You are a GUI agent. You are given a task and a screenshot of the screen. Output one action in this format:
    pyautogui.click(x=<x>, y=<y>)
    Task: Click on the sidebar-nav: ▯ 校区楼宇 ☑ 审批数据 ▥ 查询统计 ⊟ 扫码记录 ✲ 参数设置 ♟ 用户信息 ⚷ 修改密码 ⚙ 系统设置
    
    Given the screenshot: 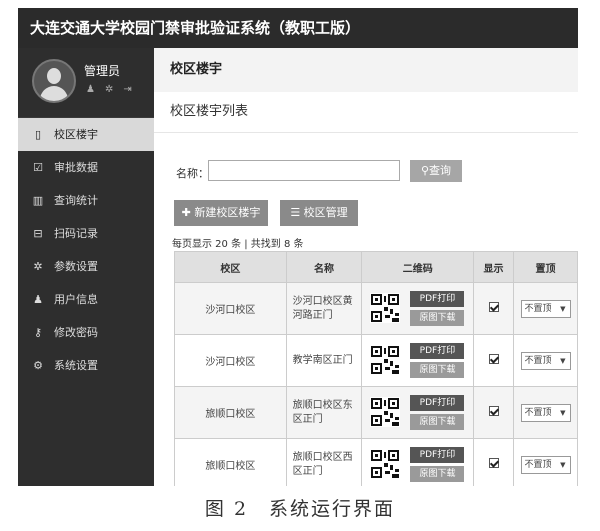 What is the action you would take?
    pyautogui.click(x=86, y=250)
    